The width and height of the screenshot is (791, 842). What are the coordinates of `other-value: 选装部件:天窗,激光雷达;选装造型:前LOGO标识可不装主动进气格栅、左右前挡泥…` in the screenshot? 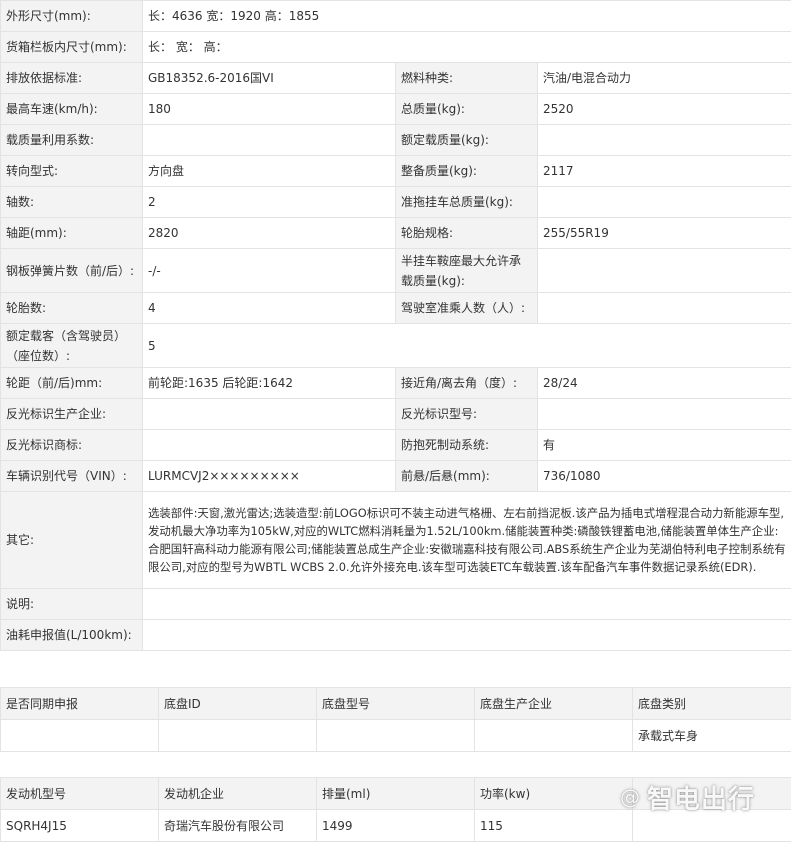 It's located at (467, 540).